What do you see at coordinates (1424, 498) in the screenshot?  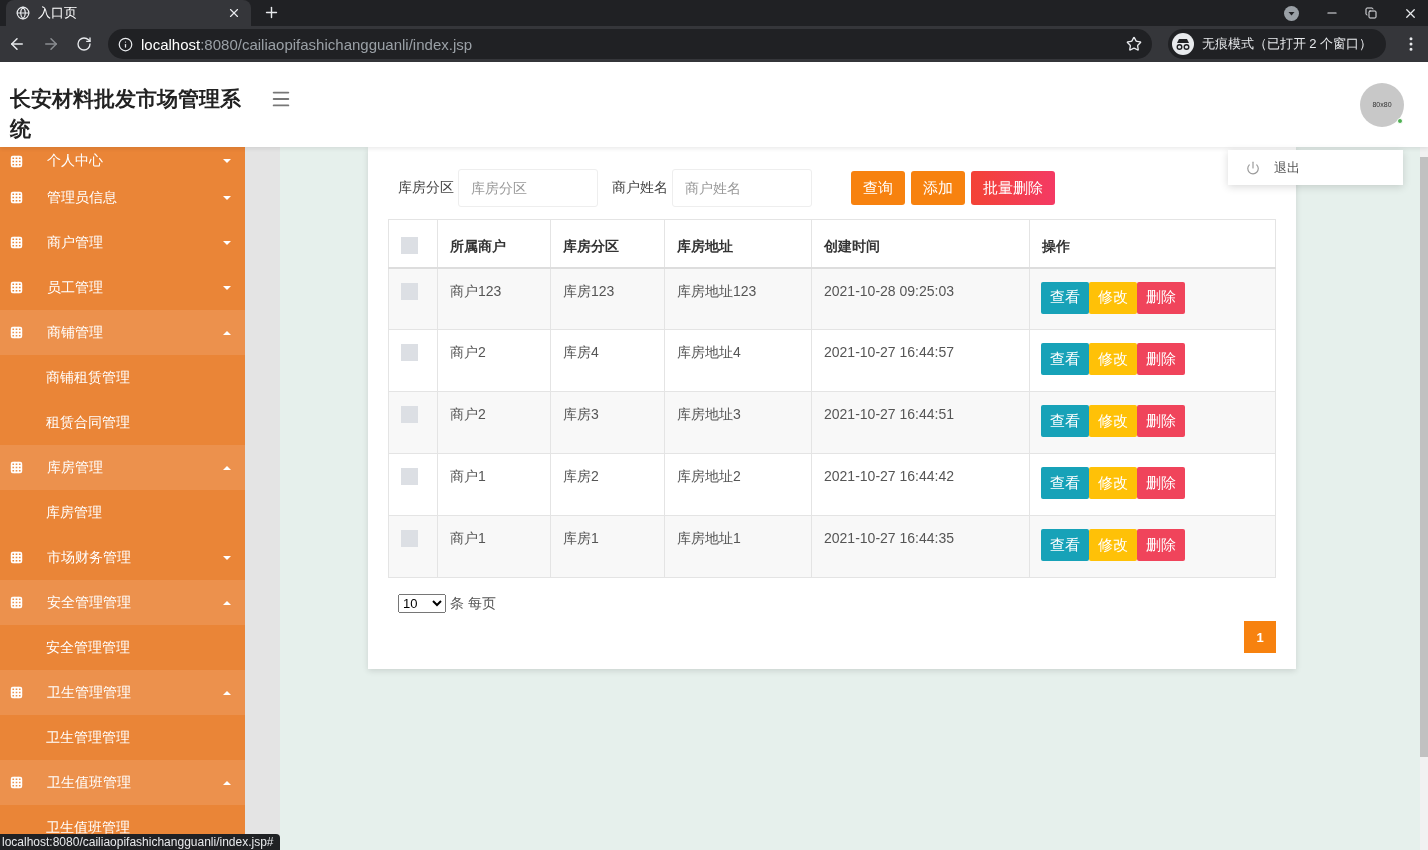 I see `scrollbar` at bounding box center [1424, 498].